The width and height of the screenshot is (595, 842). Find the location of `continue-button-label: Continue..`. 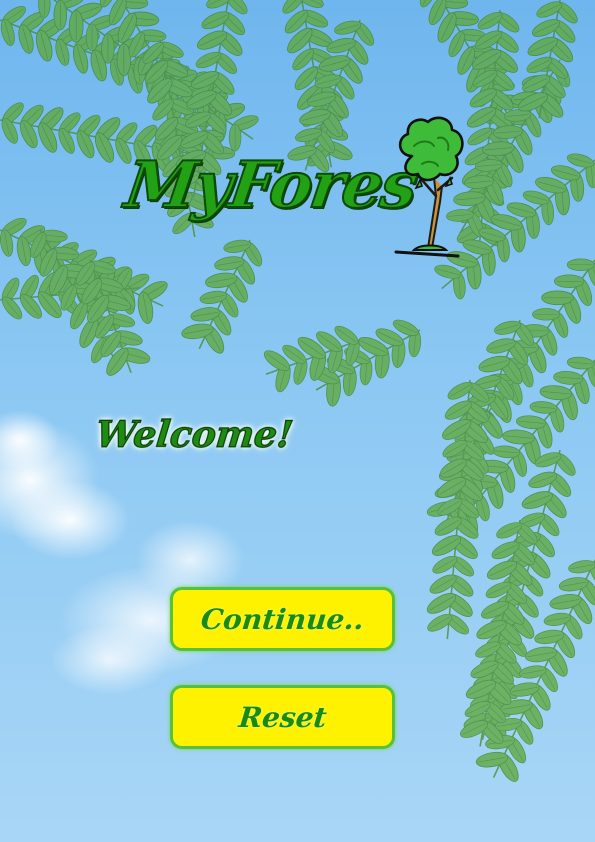

continue-button-label: Continue.. is located at coordinates (282, 619).